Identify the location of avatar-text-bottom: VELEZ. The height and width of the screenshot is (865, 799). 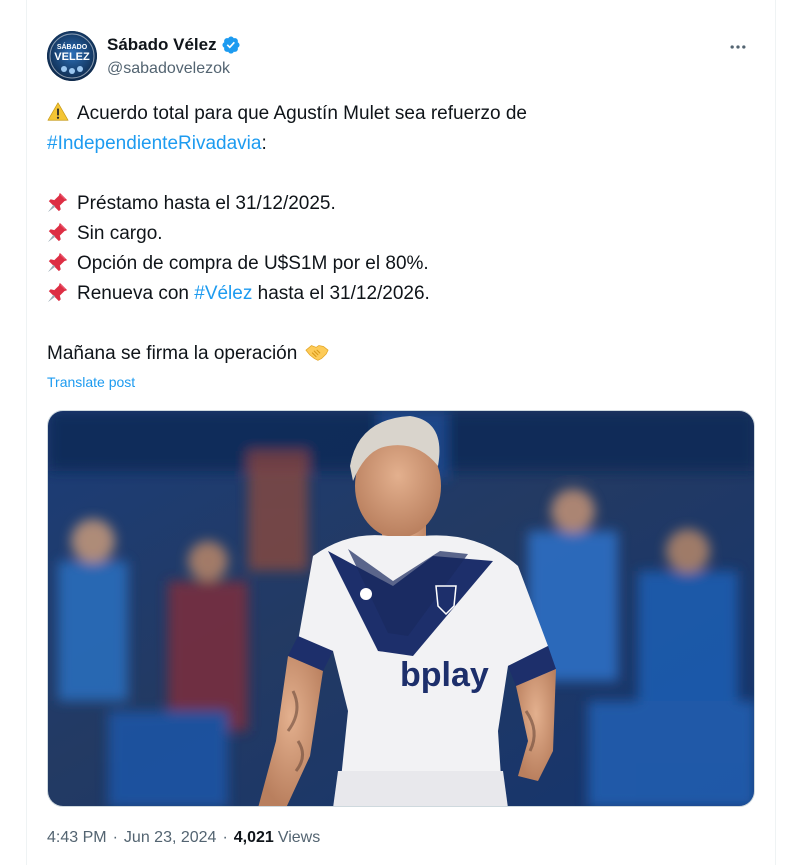
(72, 57).